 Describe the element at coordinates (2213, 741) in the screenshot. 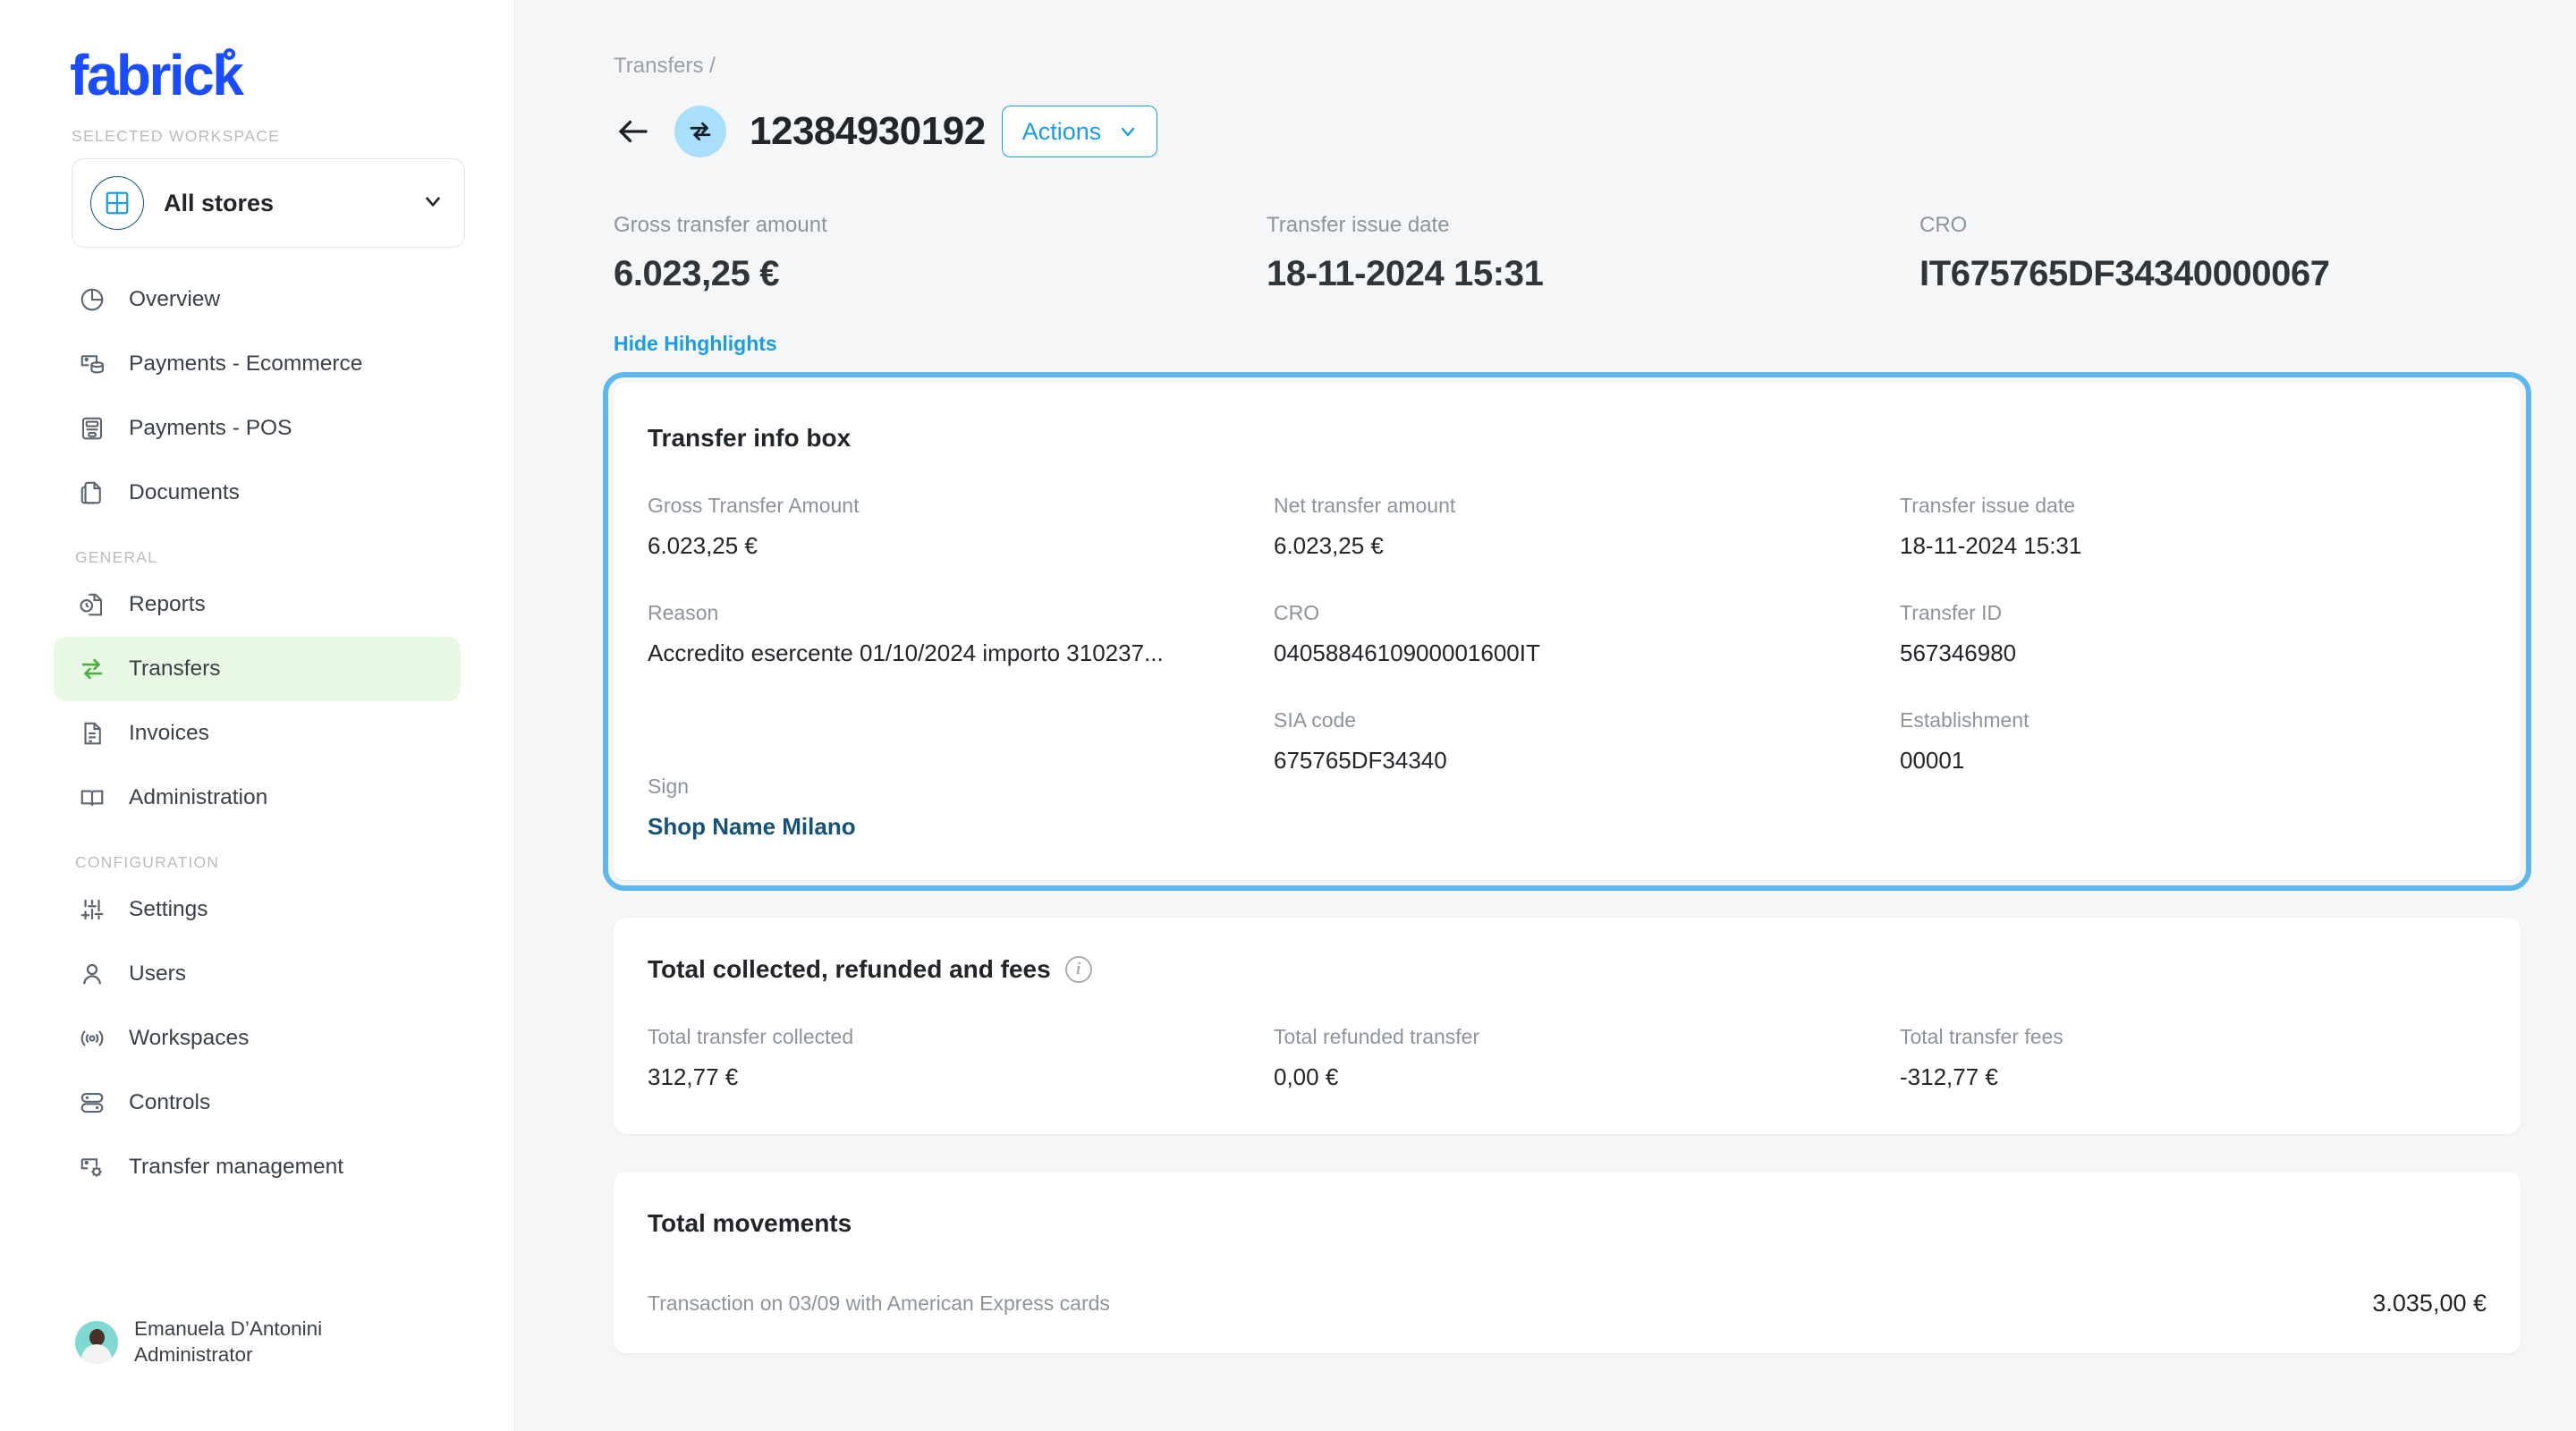

I see `field-establishment: Establishment 00001` at that location.